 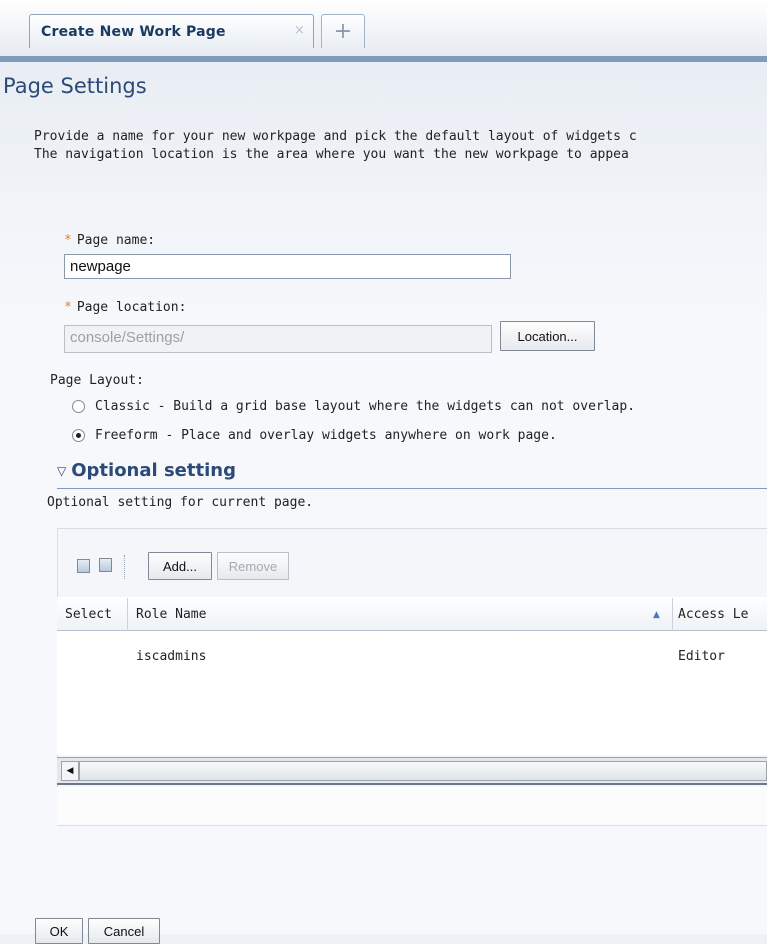 I want to click on tab-create-new-work-page: Create New Work Page ×, so click(x=171, y=31).